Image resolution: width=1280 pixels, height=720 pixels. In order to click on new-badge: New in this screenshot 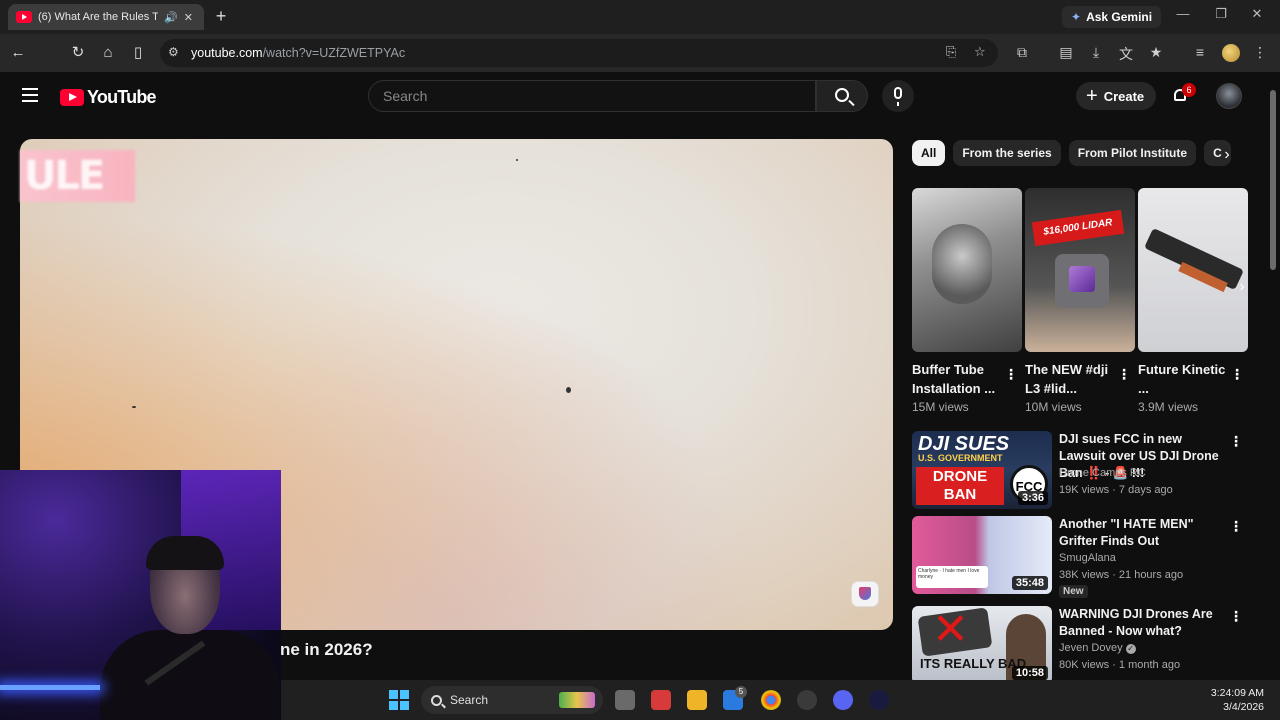, I will do `click(1073, 591)`.